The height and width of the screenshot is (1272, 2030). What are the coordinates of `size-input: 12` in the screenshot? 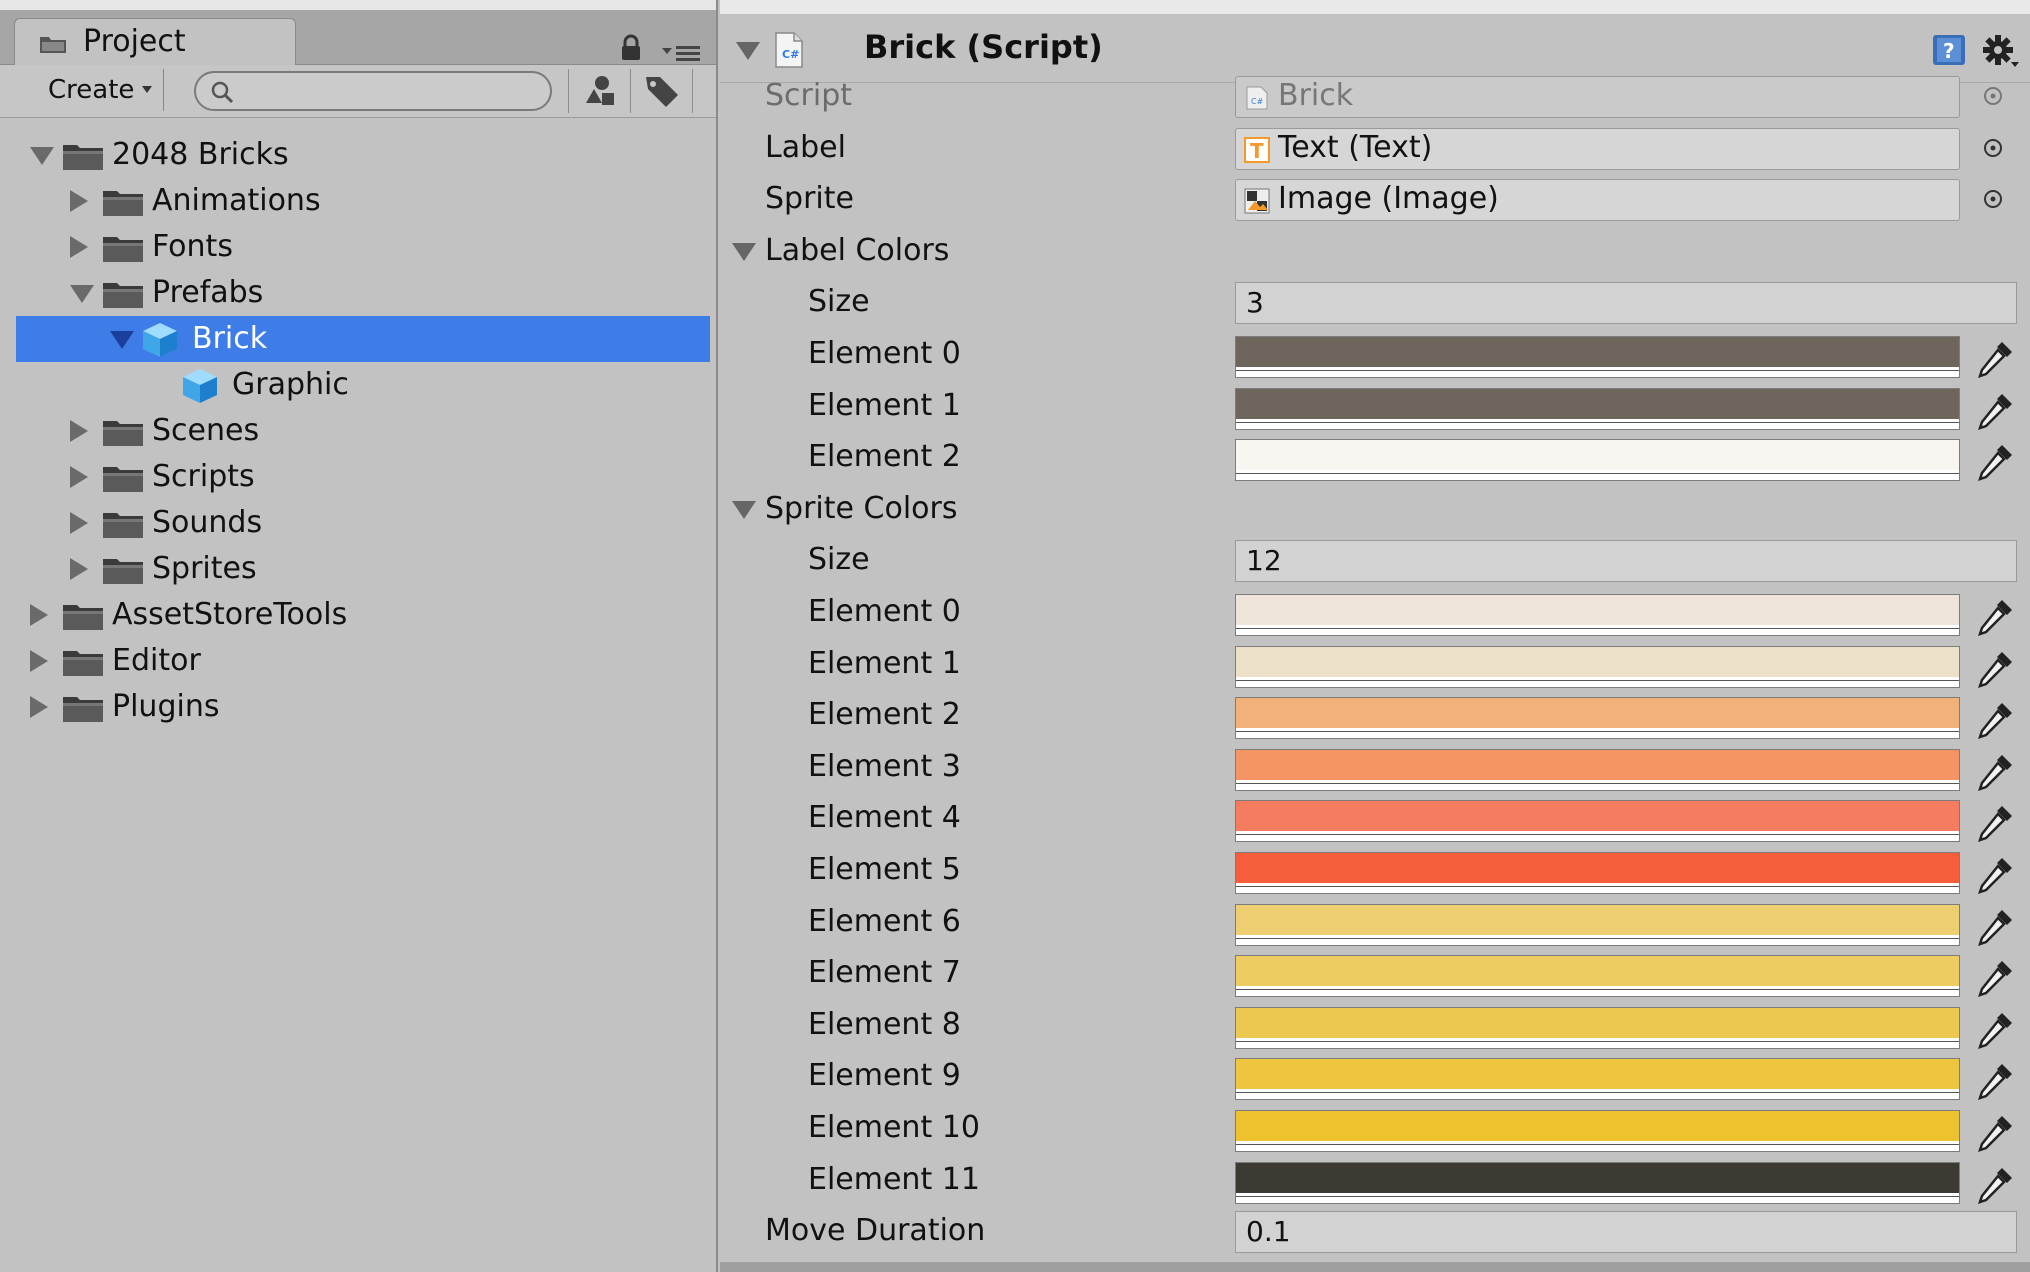 It's located at (1626, 561).